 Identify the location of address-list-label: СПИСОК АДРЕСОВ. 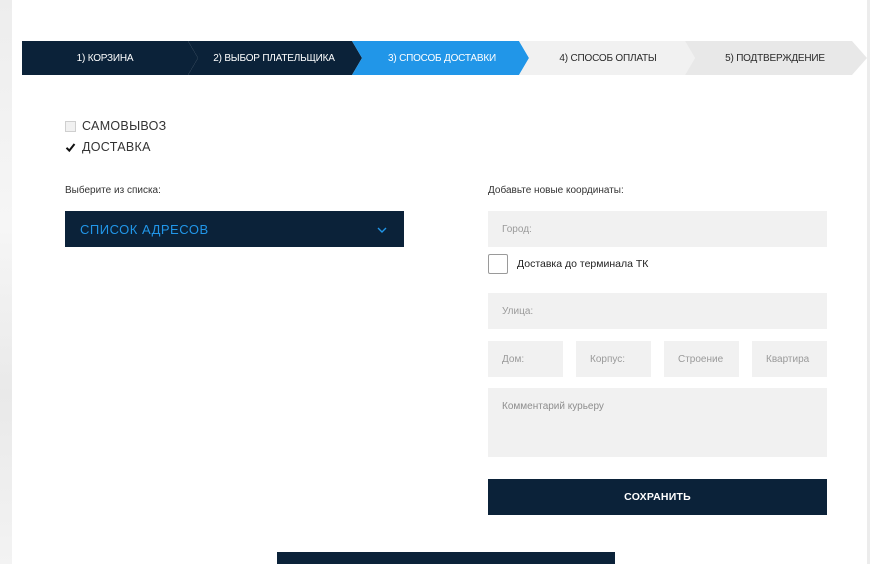
(144, 229).